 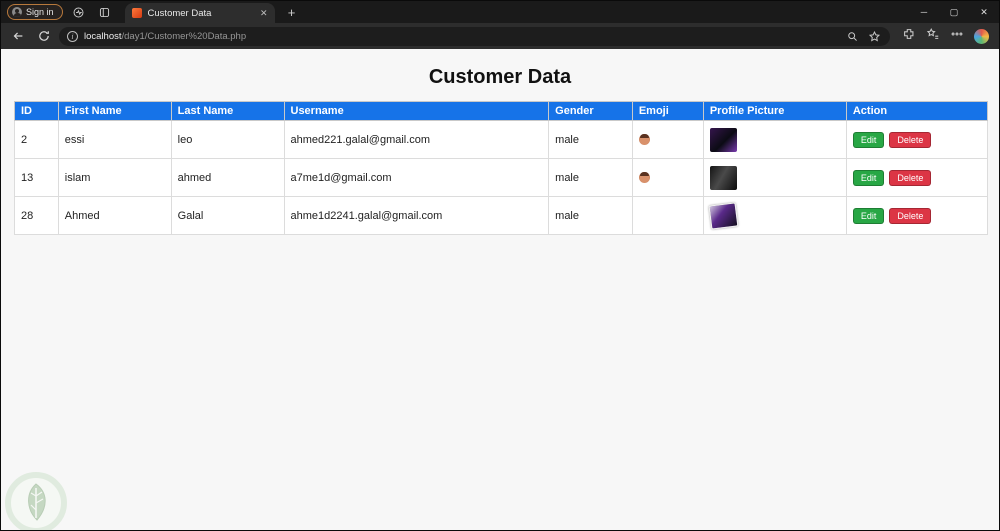 What do you see at coordinates (774, 111) in the screenshot?
I see `header-profile-picture: Profile Picture` at bounding box center [774, 111].